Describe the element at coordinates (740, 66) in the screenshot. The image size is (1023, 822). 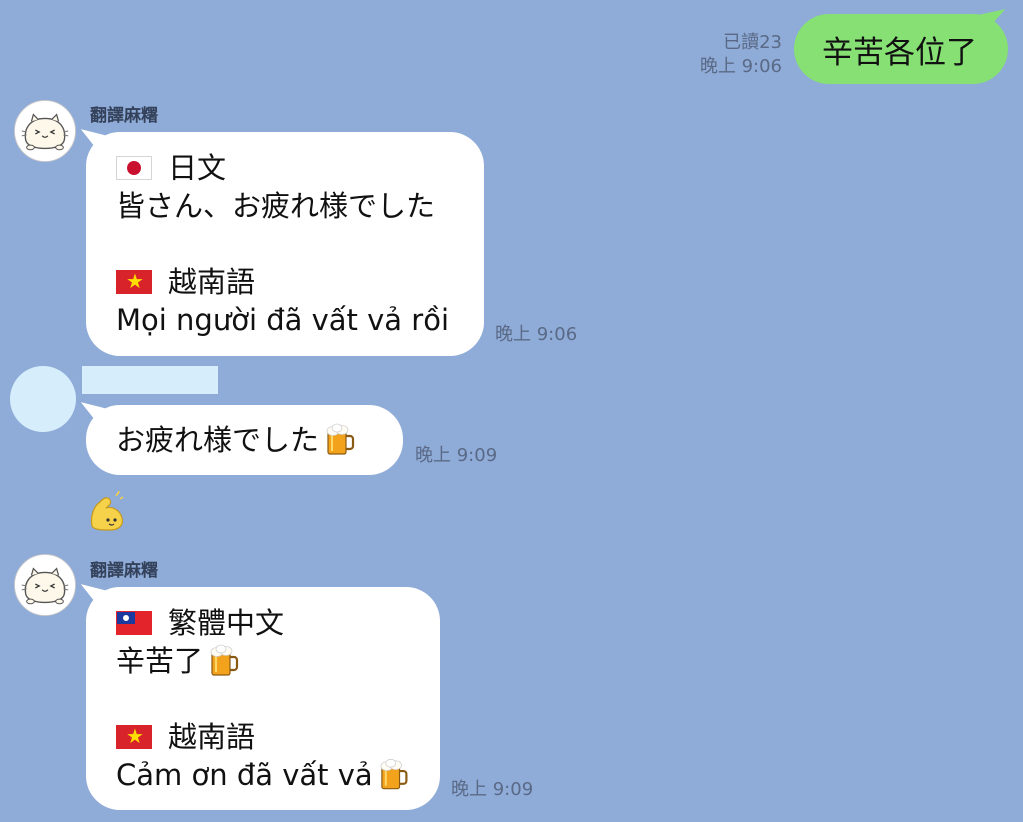
I see `outgoing-message-time: 晚上 9:06` at that location.